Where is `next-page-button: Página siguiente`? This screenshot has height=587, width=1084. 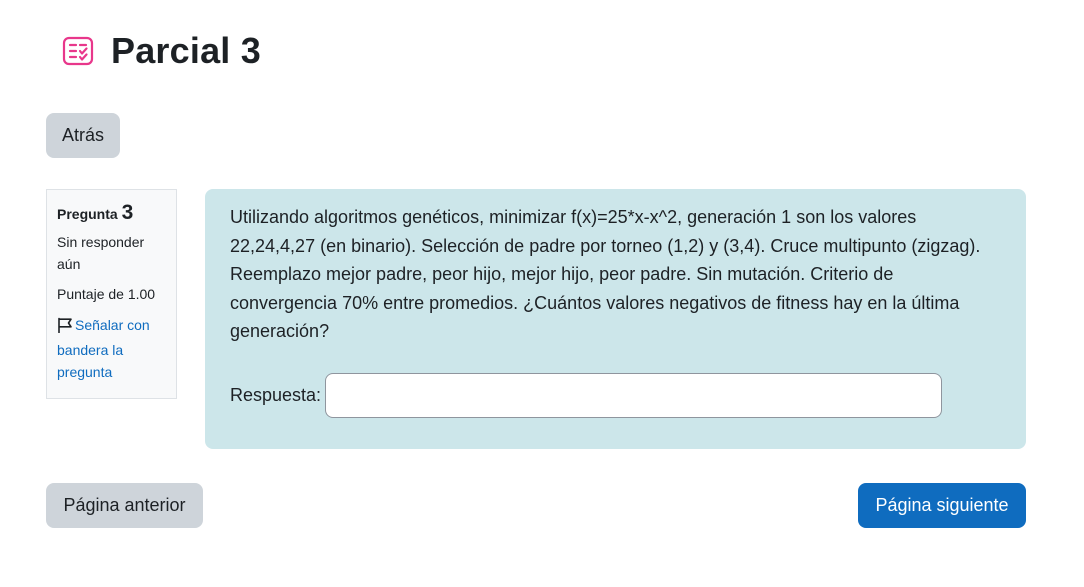
next-page-button: Página siguiente is located at coordinates (942, 505).